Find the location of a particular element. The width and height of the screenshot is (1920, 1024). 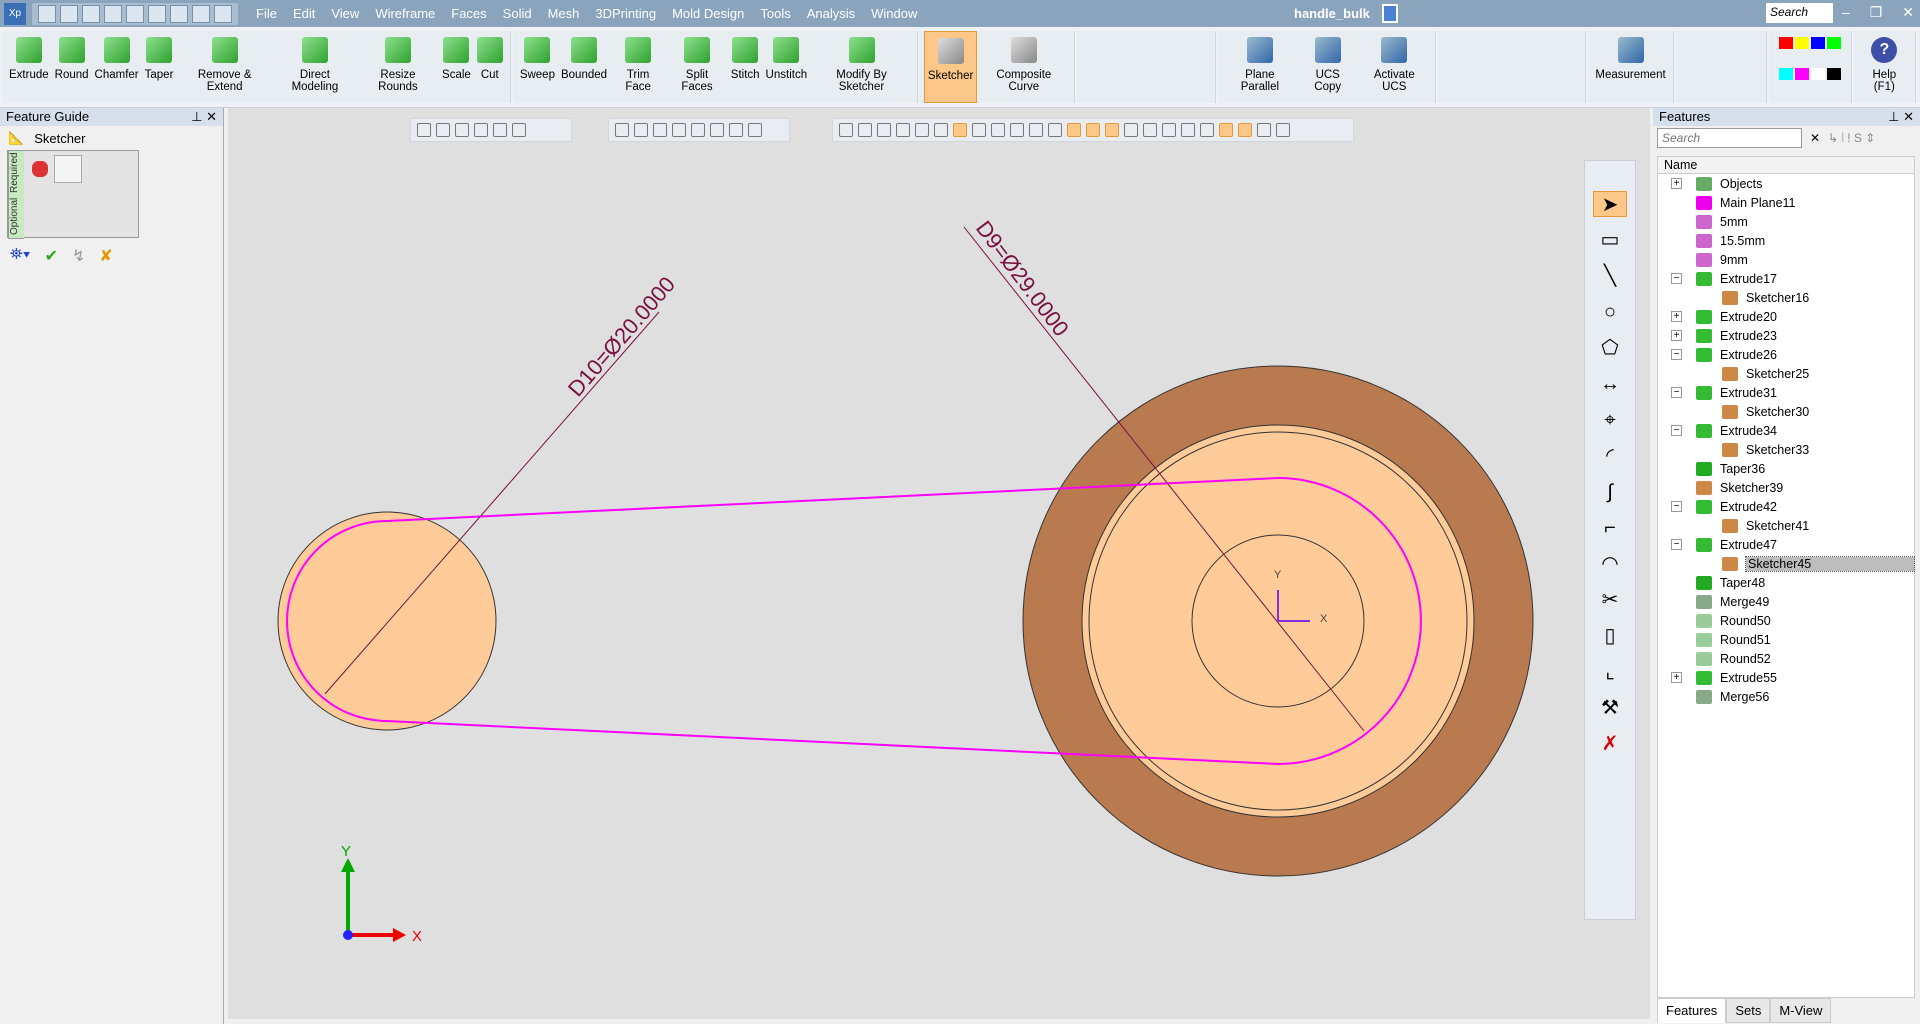

tree-item: Taper48 is located at coordinates (1786, 582).